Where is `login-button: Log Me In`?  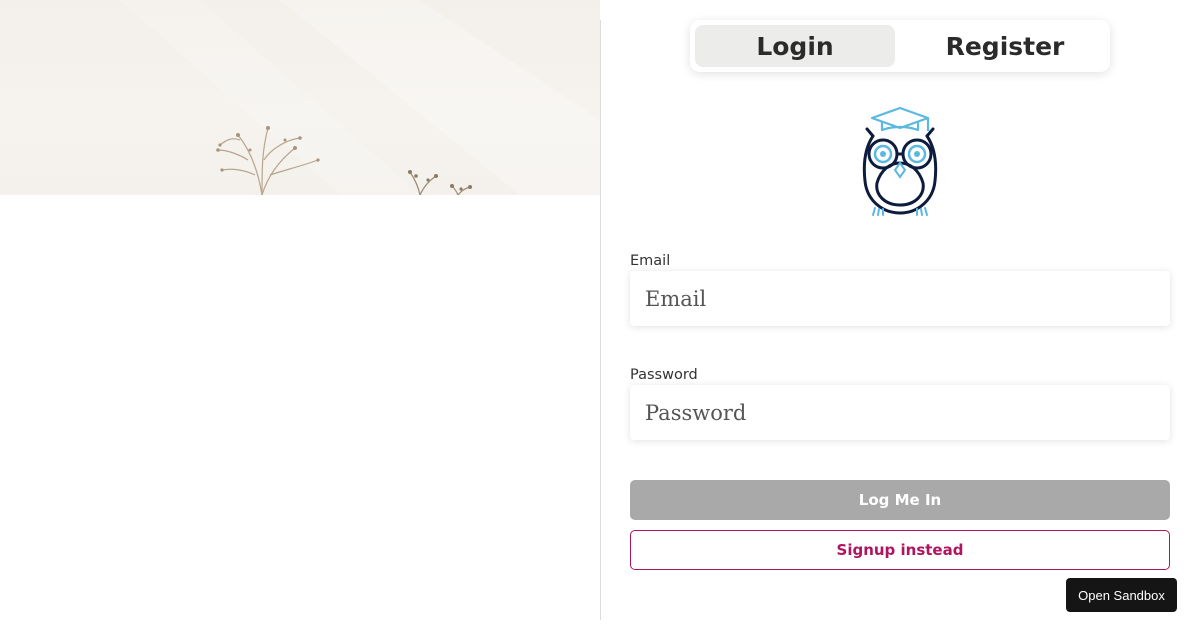
login-button: Log Me In is located at coordinates (900, 500).